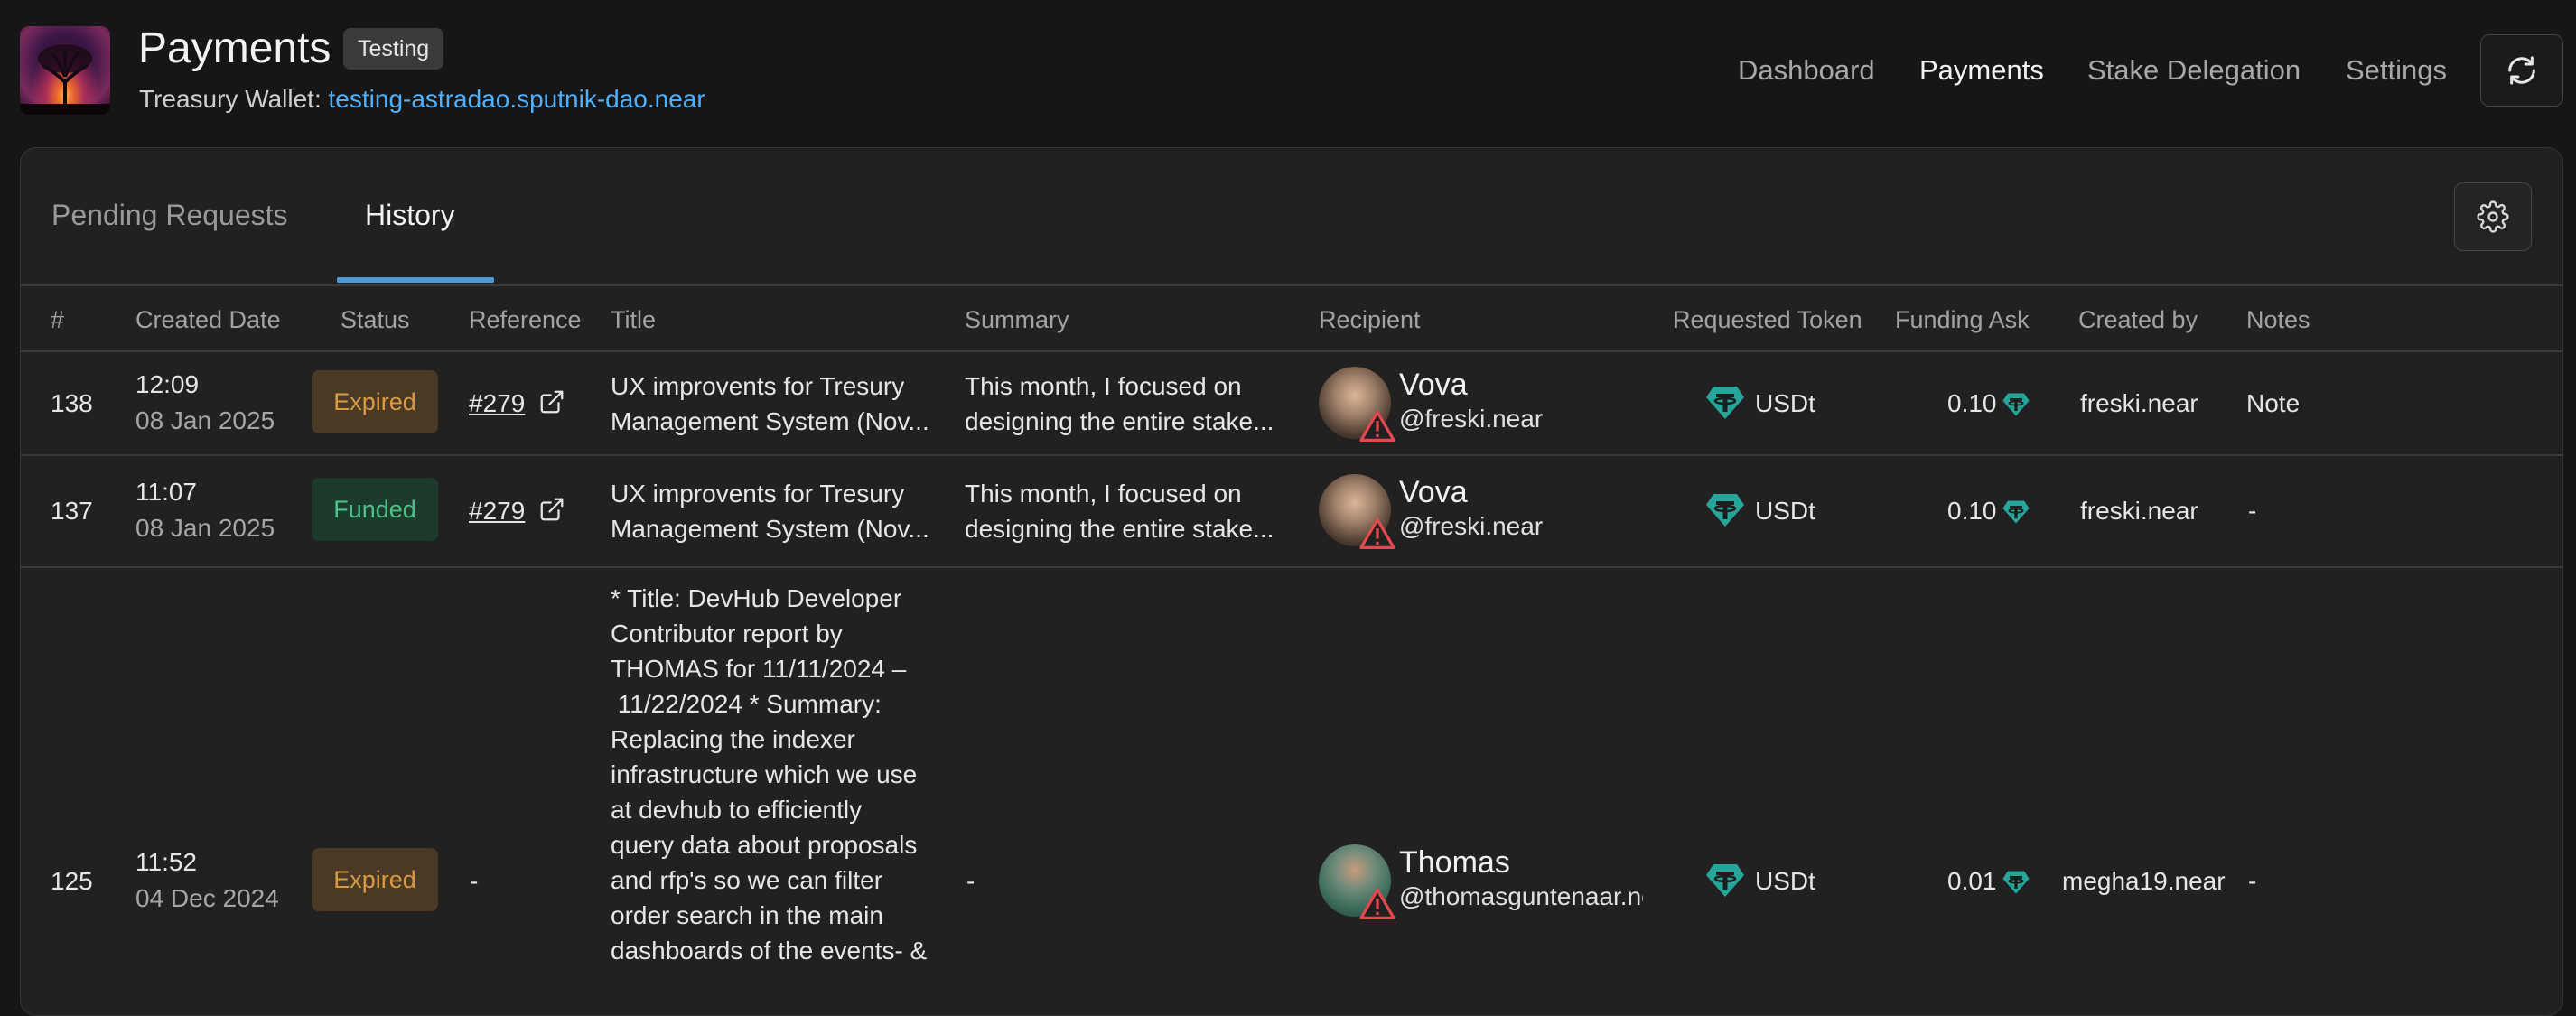  I want to click on row-number: 137, so click(72, 511).